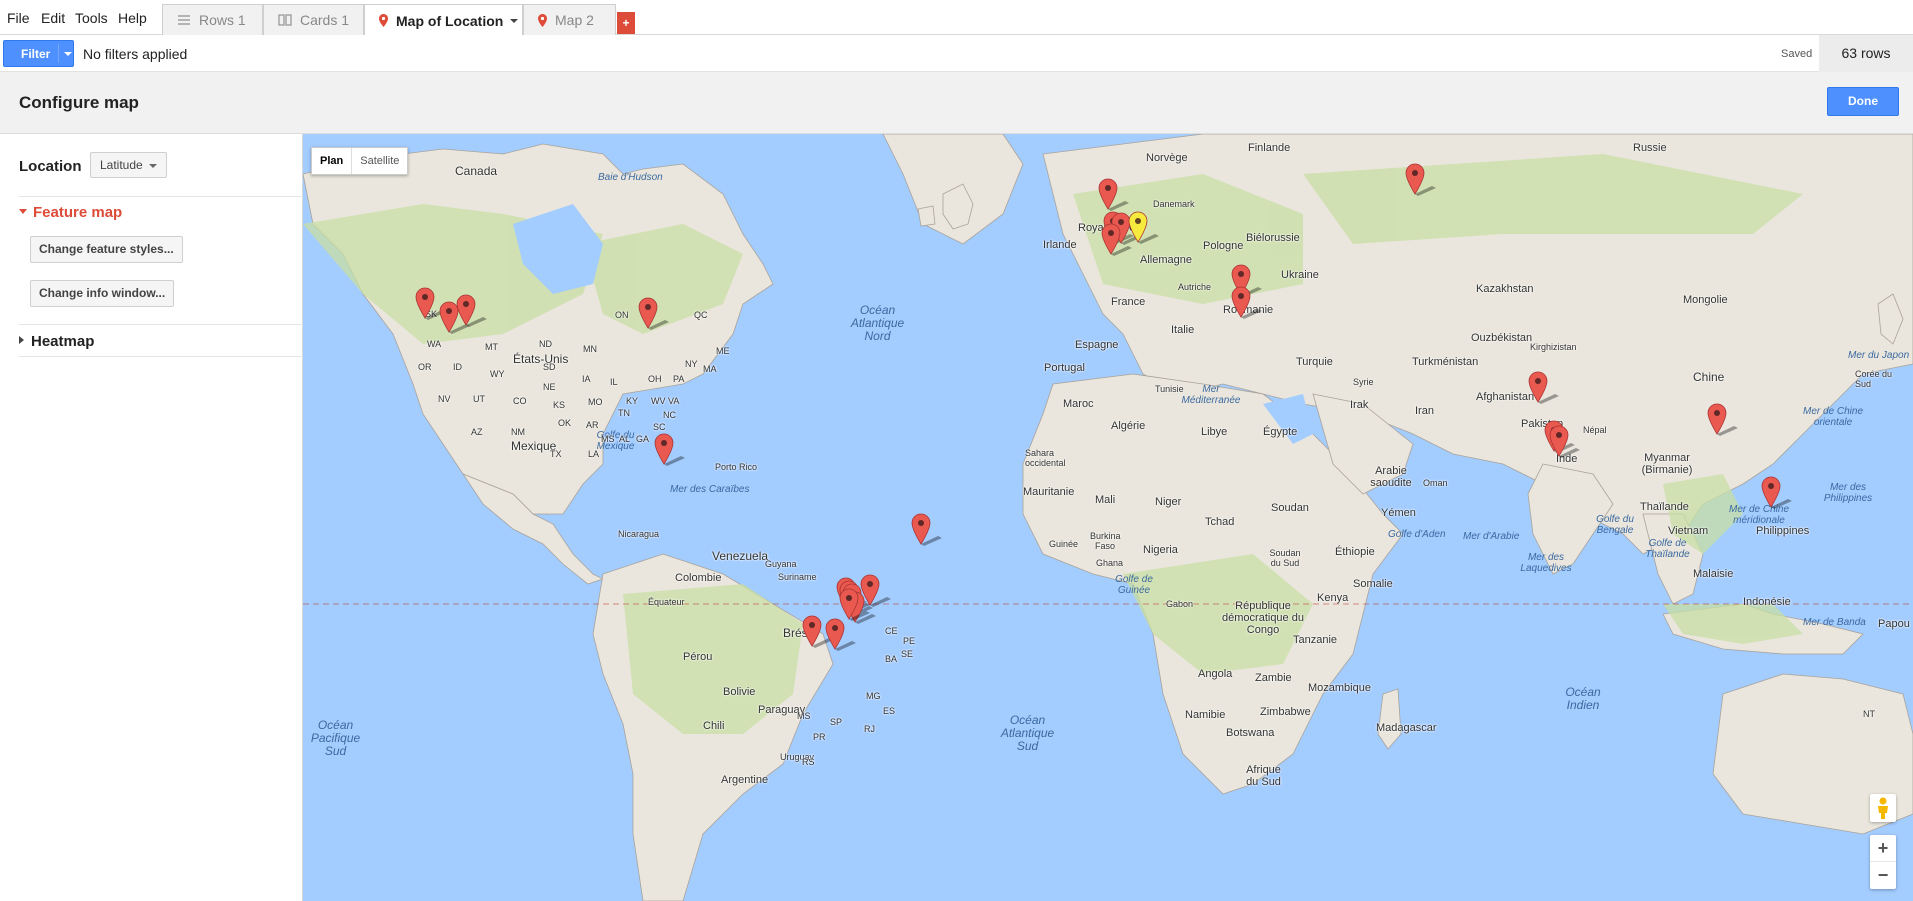 The image size is (1913, 901). What do you see at coordinates (1355, 552) in the screenshot?
I see `map-label: Éthiopie` at bounding box center [1355, 552].